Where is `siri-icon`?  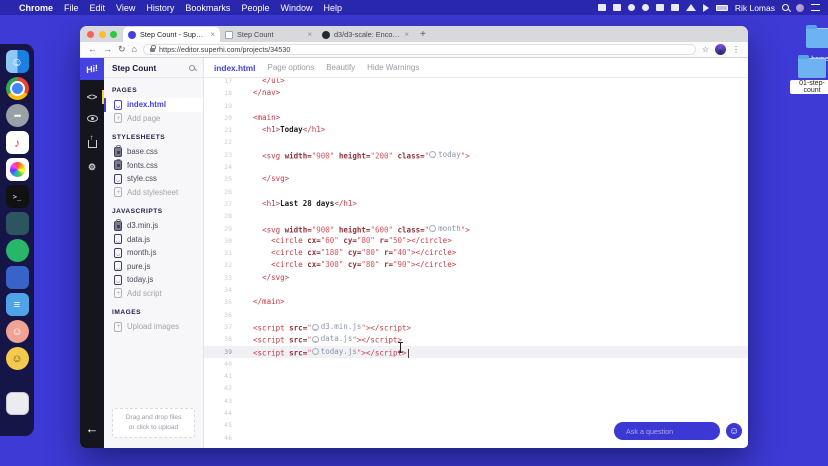
siri-icon is located at coordinates (800, 7).